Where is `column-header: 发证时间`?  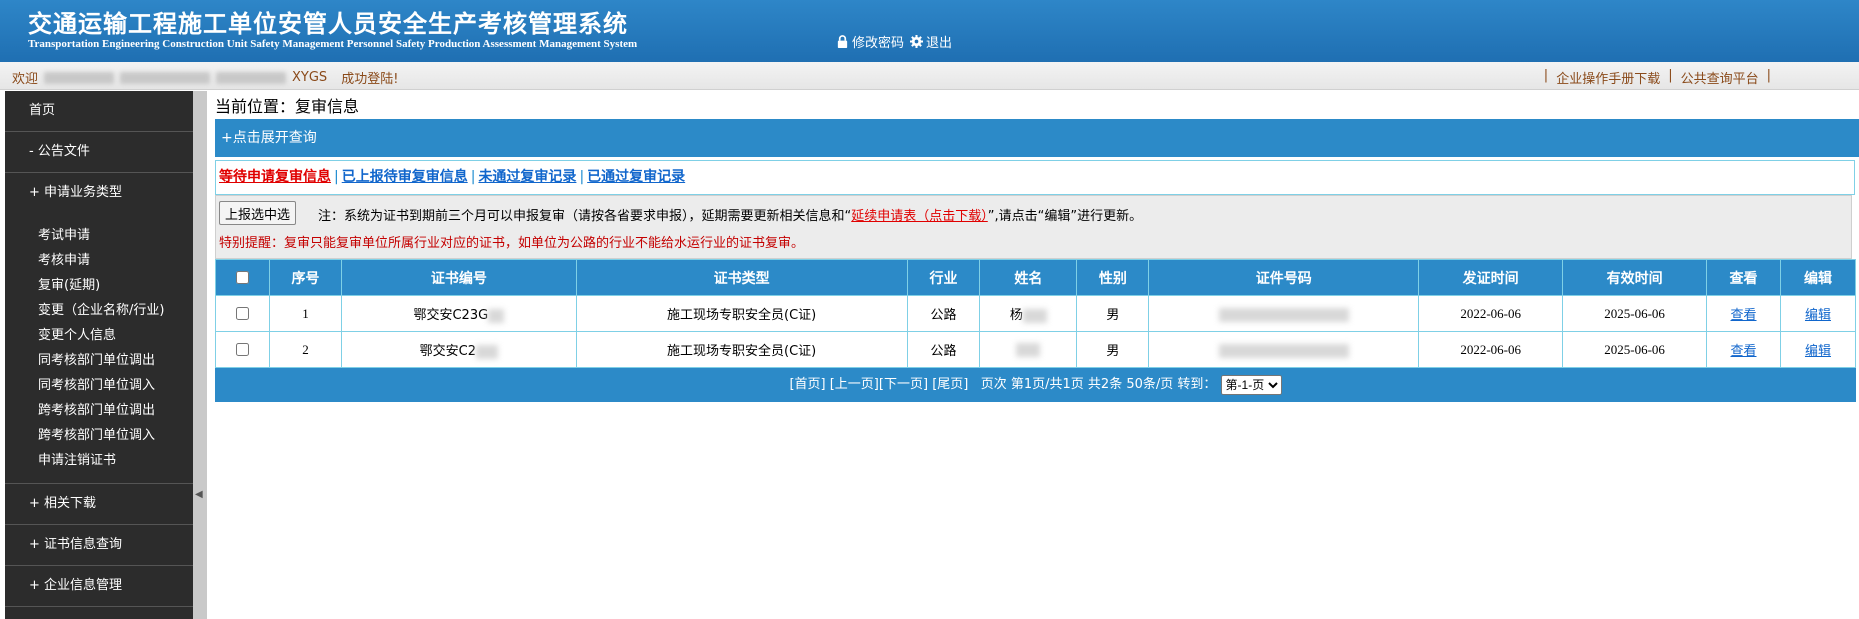 column-header: 发证时间 is located at coordinates (1491, 277).